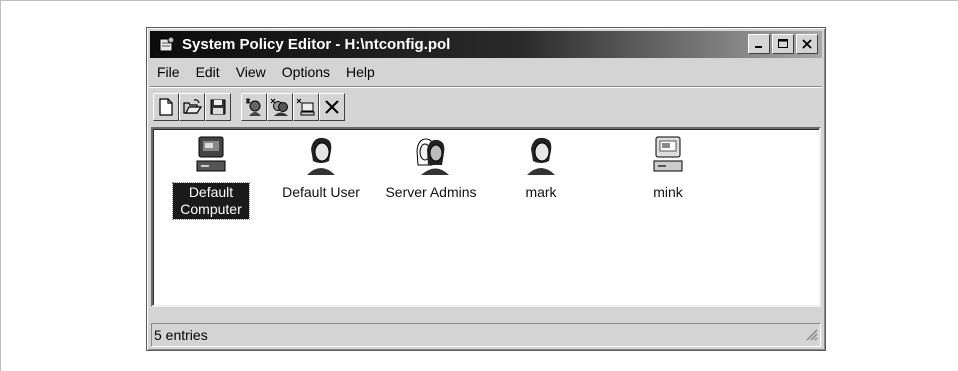 Image resolution: width=958 pixels, height=371 pixels. Describe the element at coordinates (811, 335) in the screenshot. I see `resize-grip-icon` at that location.